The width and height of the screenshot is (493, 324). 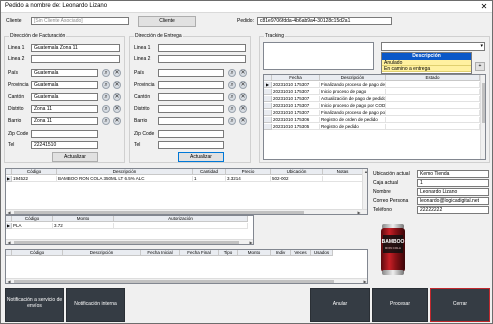 What do you see at coordinates (353, 113) in the screenshot?
I see `table-cell: Finalizando proceso de pago por PAGO -` at bounding box center [353, 113].